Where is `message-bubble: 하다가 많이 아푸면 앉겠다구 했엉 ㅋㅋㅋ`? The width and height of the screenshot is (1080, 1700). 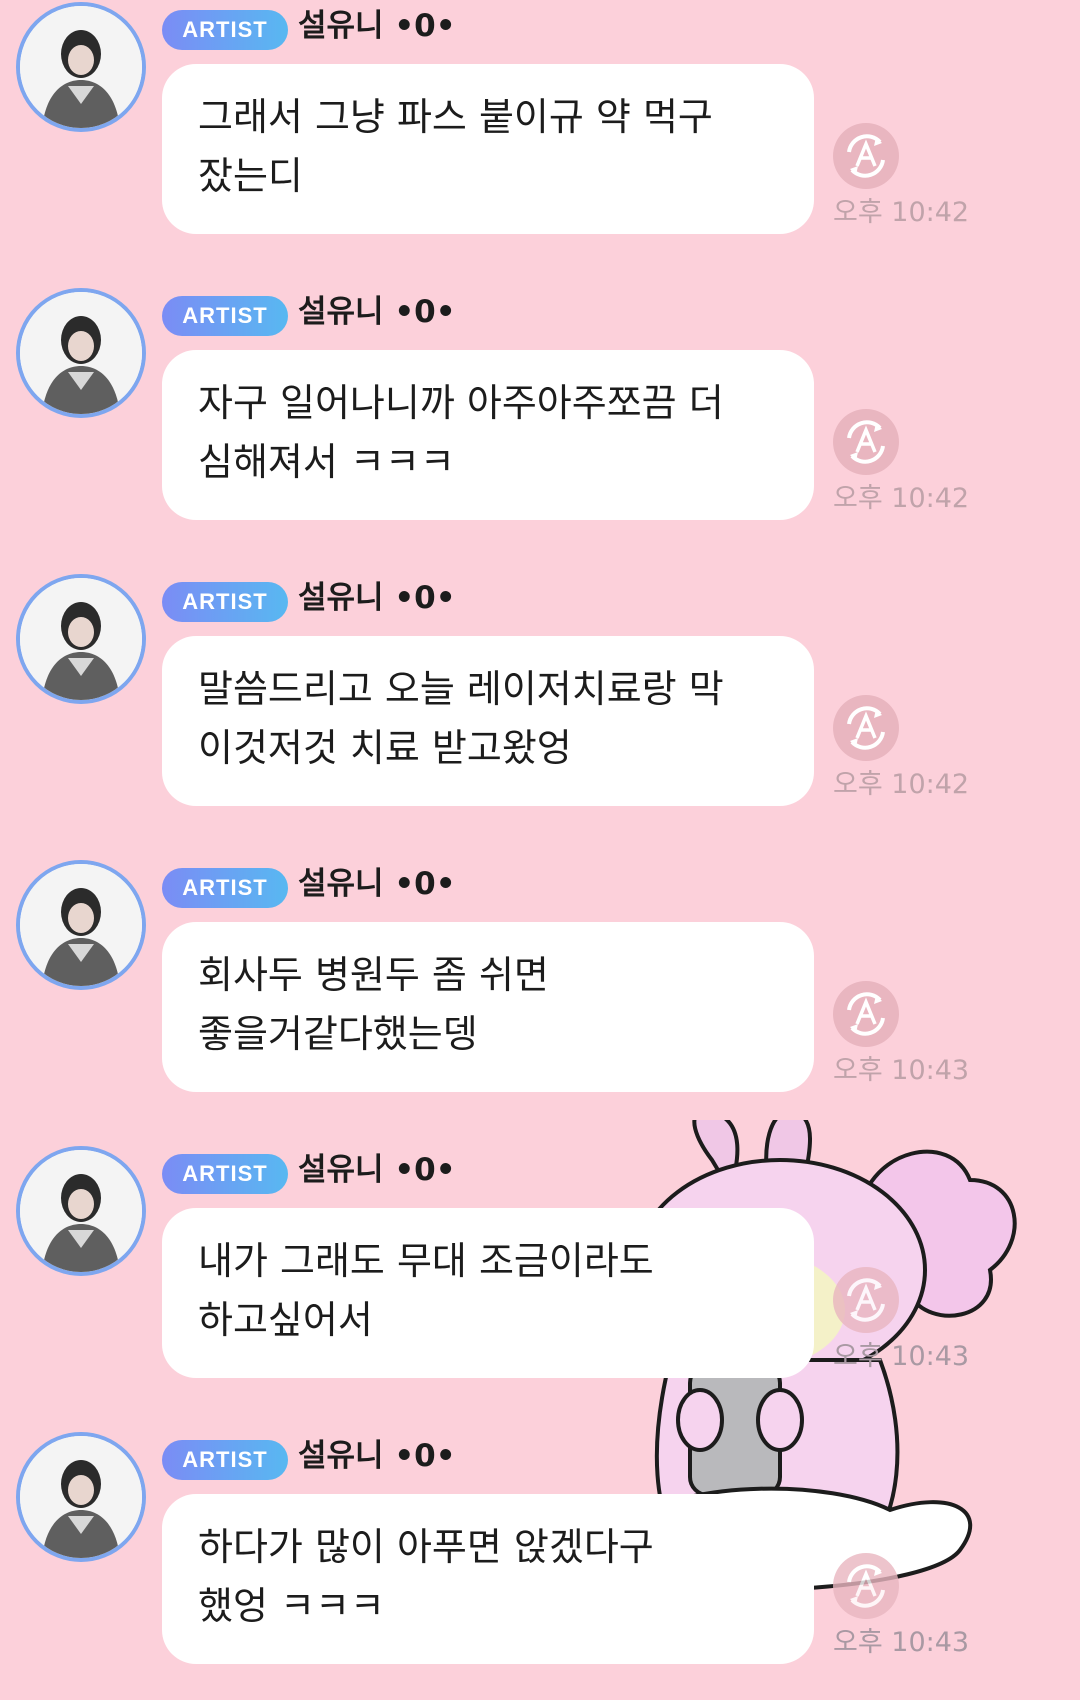
message-bubble: 하다가 많이 아푸면 앉겠다구 했엉 ㅋㅋㅋ is located at coordinates (488, 1579).